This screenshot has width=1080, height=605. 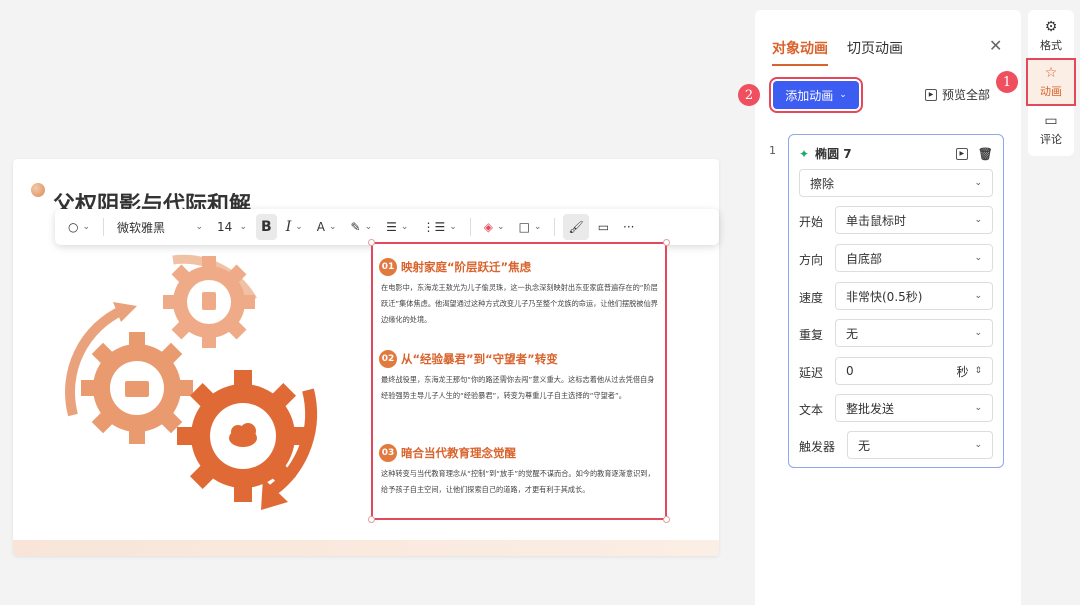 I want to click on step-marker-1: 1, so click(x=1007, y=82).